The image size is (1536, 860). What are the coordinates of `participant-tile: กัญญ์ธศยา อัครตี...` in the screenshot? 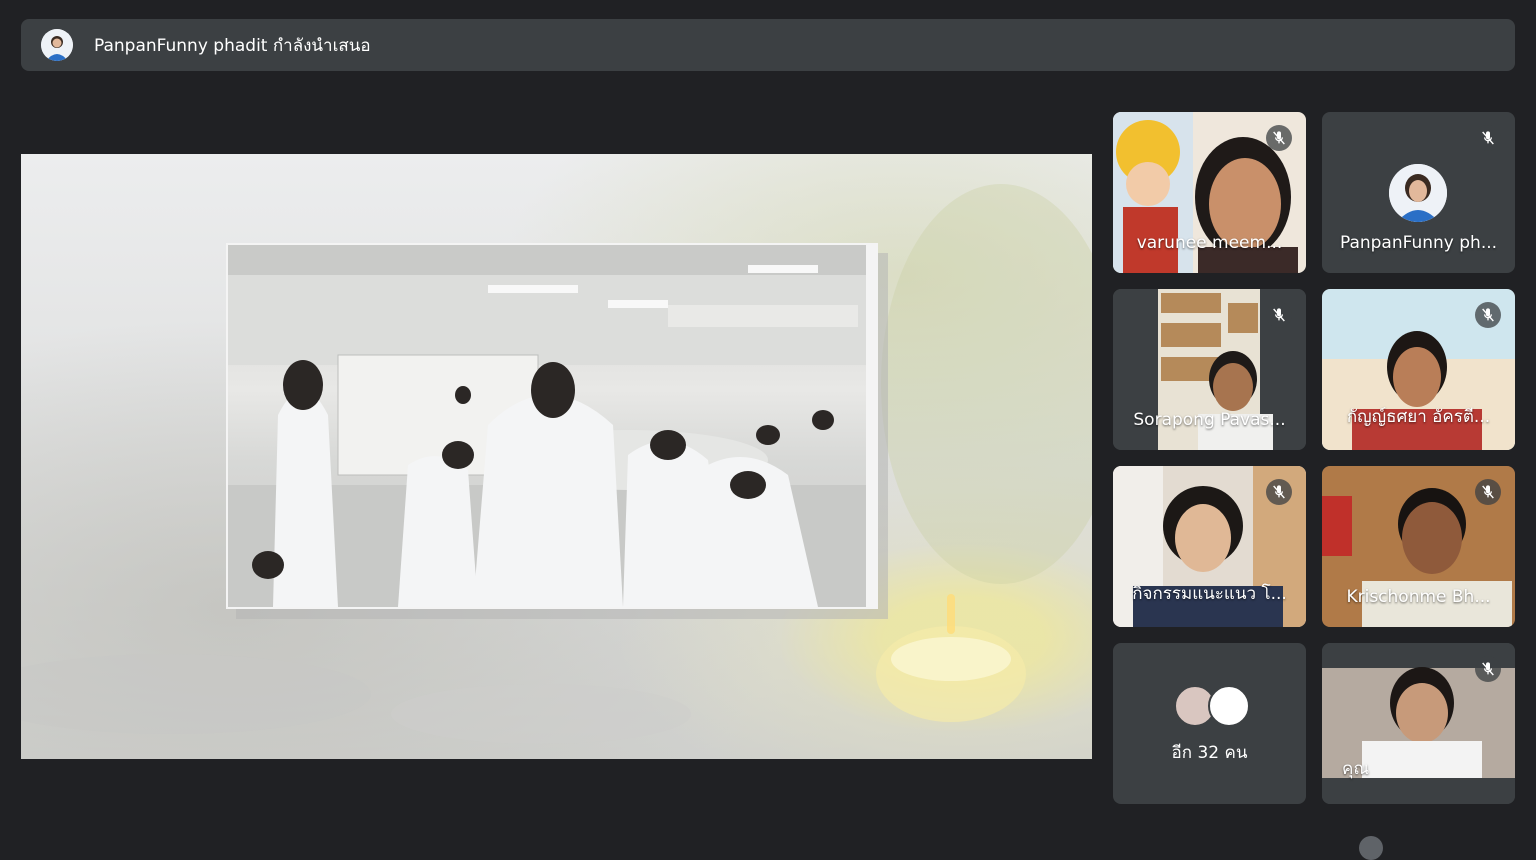 It's located at (1418, 369).